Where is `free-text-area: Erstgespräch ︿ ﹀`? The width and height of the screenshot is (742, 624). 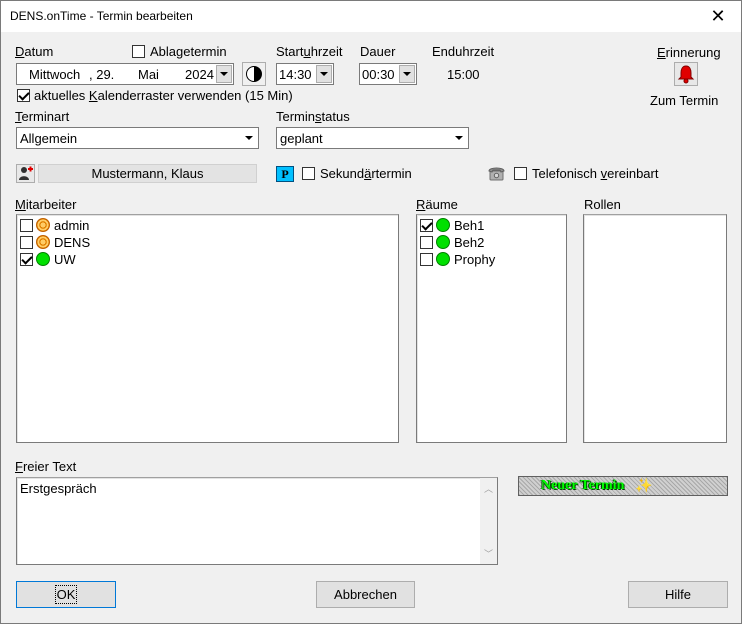 free-text-area: Erstgespräch ︿ ﹀ is located at coordinates (257, 521).